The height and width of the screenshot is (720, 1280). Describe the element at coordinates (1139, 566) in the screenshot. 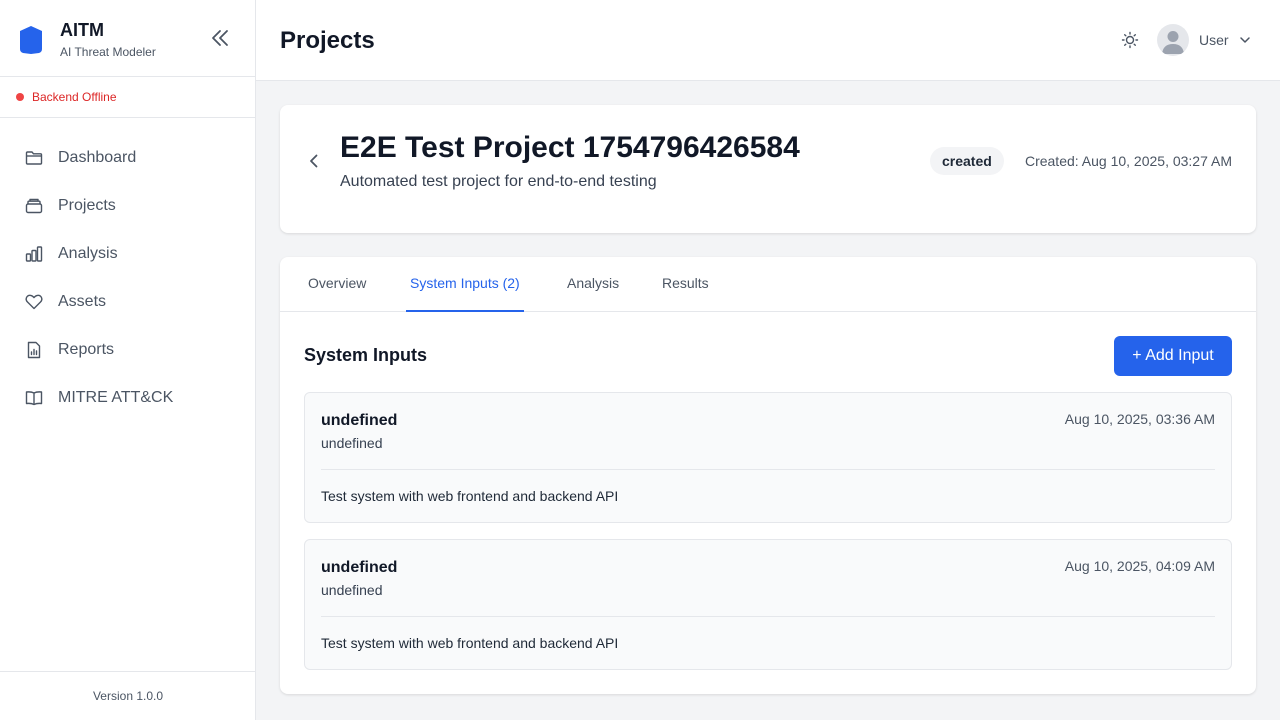

I see `input-date: Aug 10, 2025, 04:09 AM` at that location.